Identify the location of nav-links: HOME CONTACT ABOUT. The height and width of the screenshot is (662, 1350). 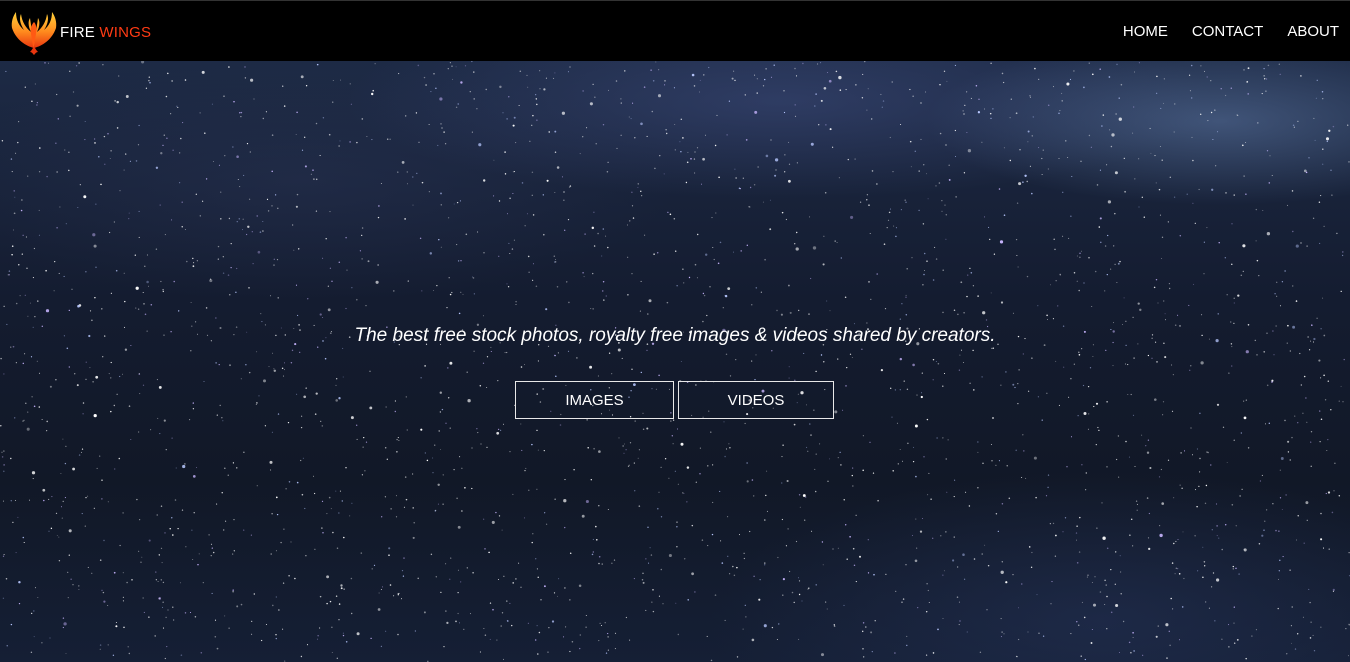
(1219, 31).